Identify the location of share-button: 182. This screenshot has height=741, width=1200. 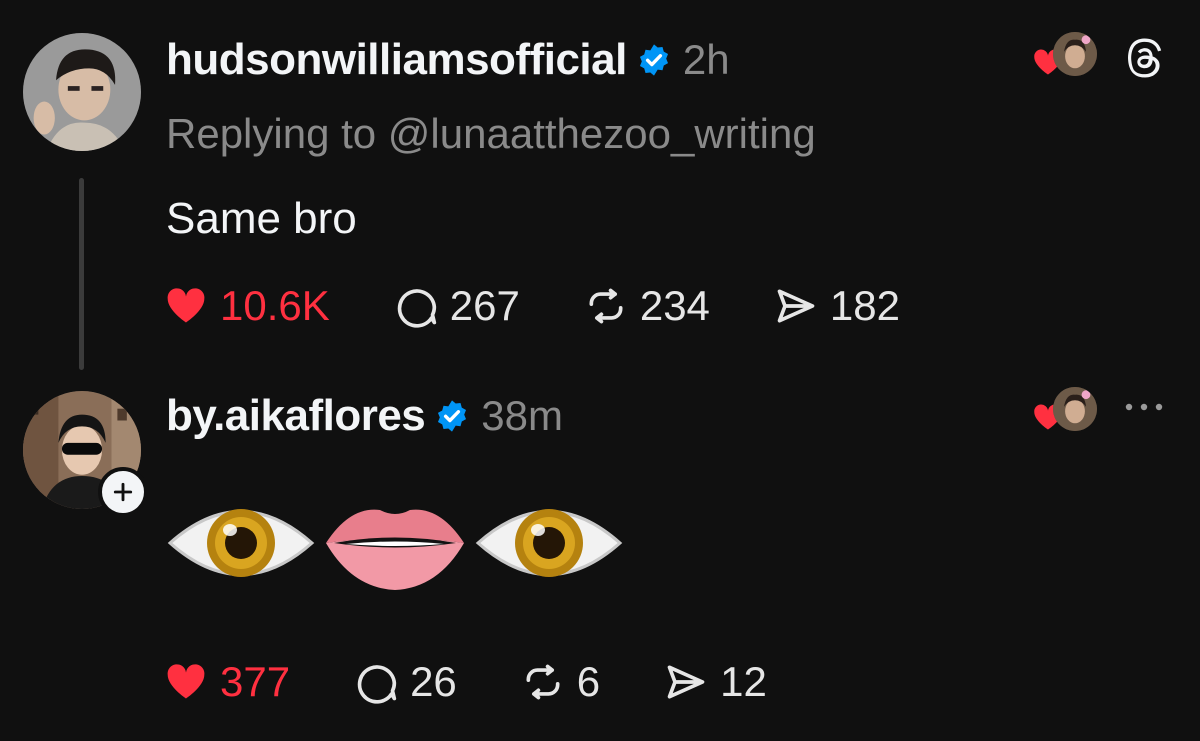
(837, 306).